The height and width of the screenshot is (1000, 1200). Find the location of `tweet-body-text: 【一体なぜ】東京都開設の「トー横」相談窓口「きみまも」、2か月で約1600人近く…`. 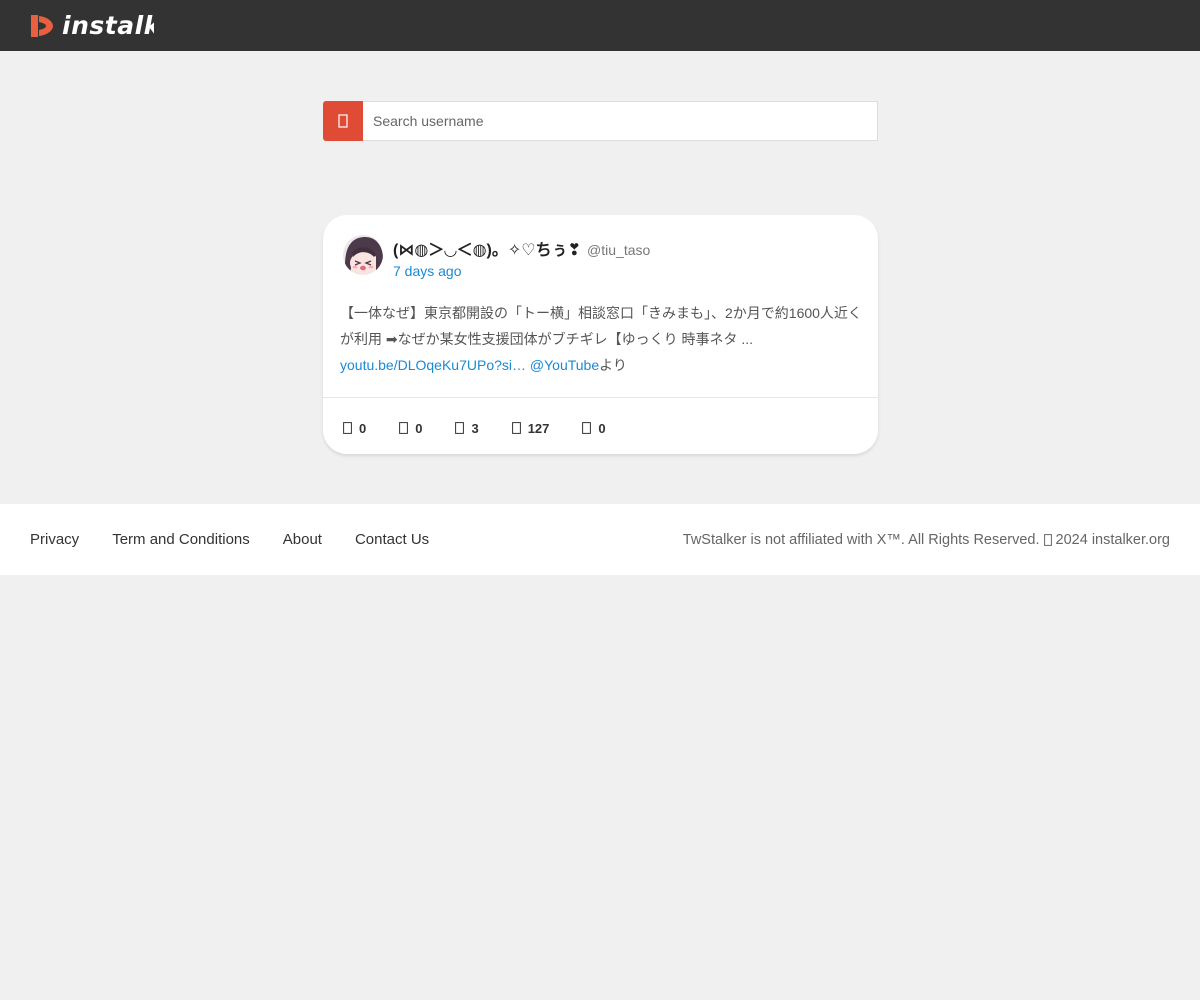

tweet-body-text: 【一体なぜ】東京都開設の「トー横」相談窓口「きみまも」、2か月で約1600人近く… is located at coordinates (601, 326).